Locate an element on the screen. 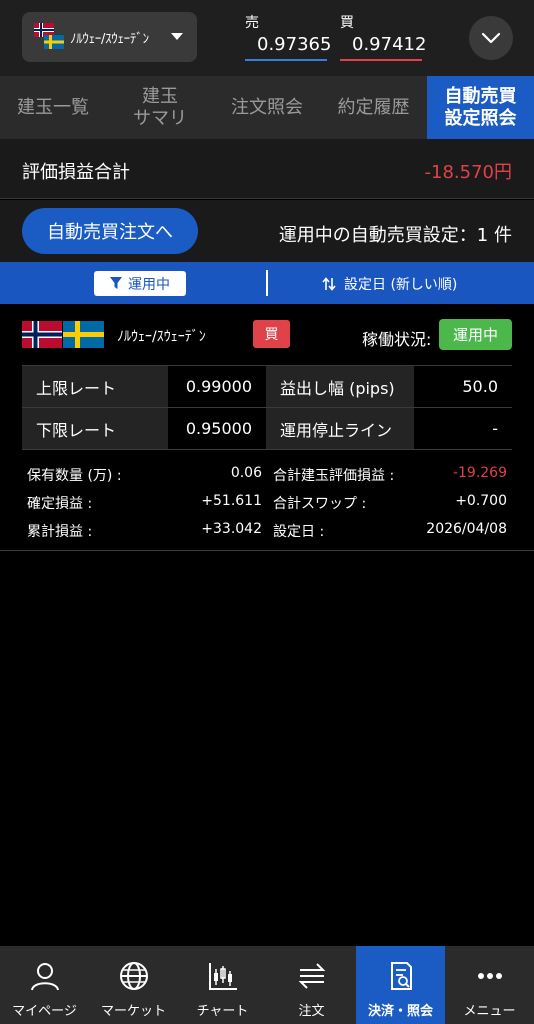 This screenshot has width=534, height=1024. stat-row: 保有数量 (万) : 0.06 合計建玉評価損益 : -19.269 is located at coordinates (267, 475).